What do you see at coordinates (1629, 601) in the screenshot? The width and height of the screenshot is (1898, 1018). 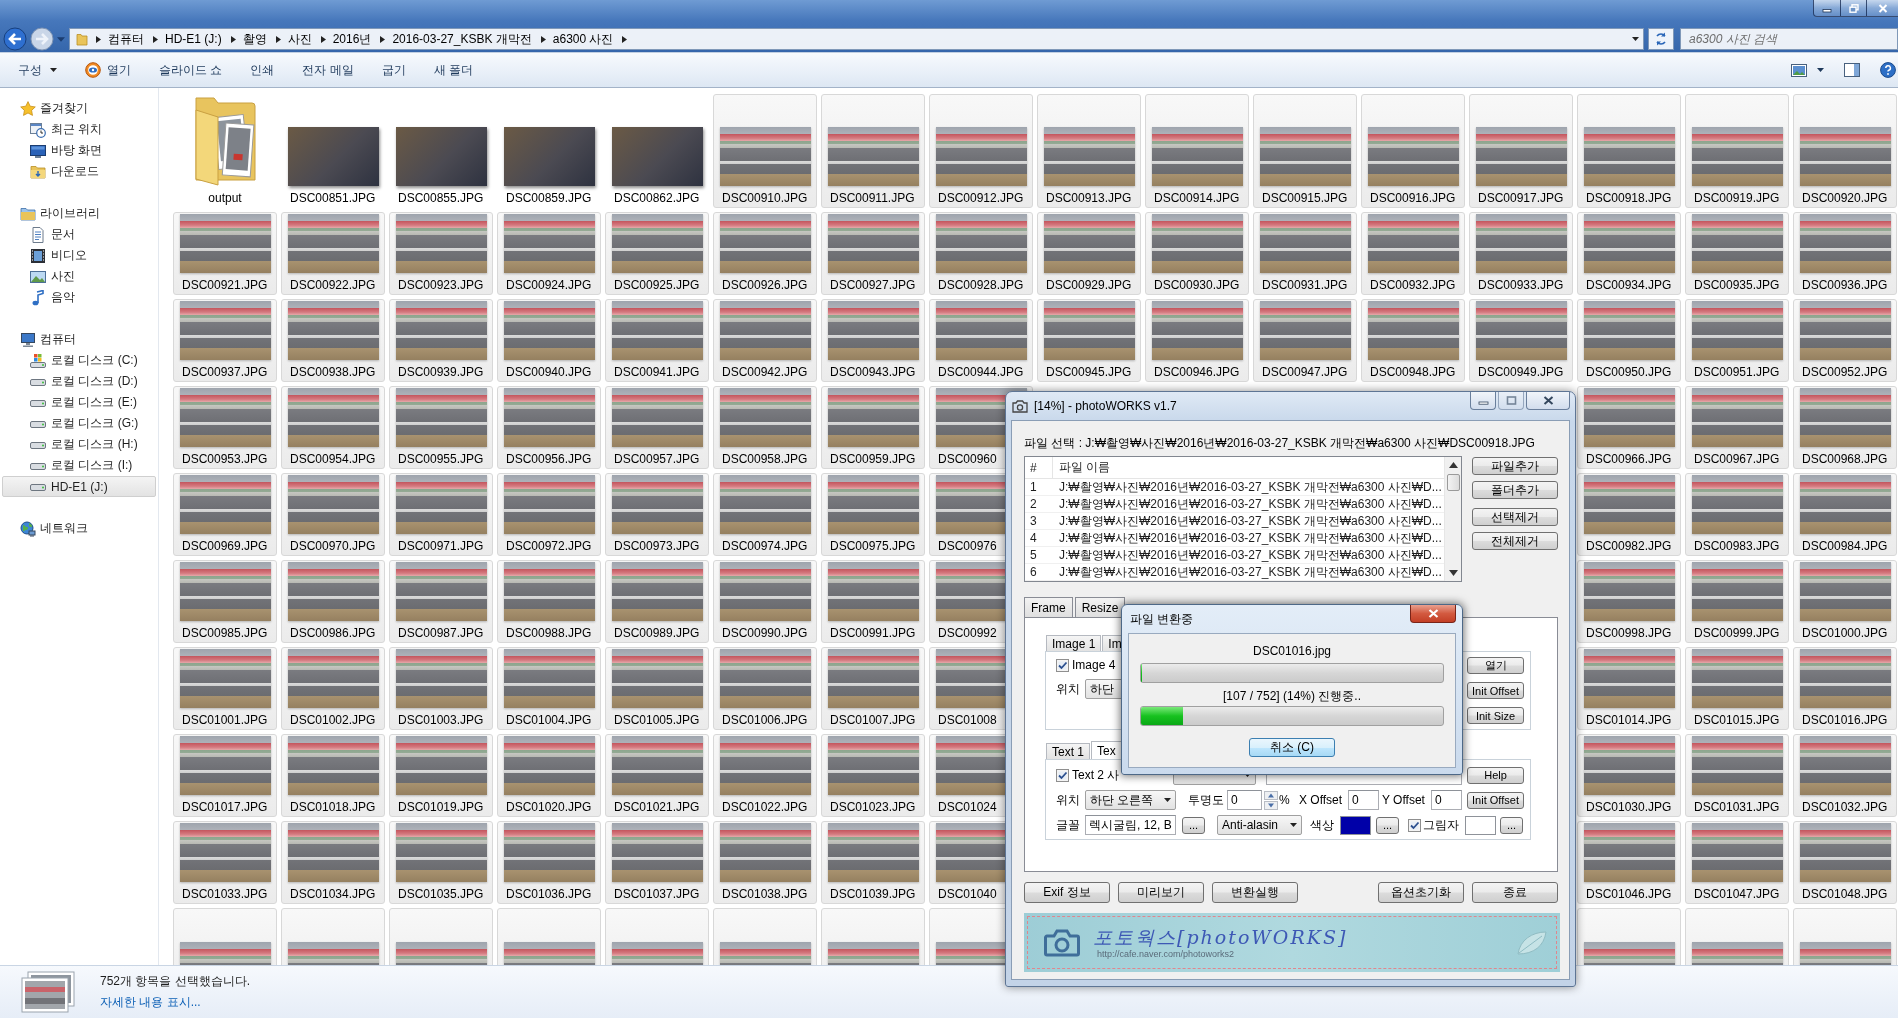 I see `file-tile: DSC00998.JPG` at bounding box center [1629, 601].